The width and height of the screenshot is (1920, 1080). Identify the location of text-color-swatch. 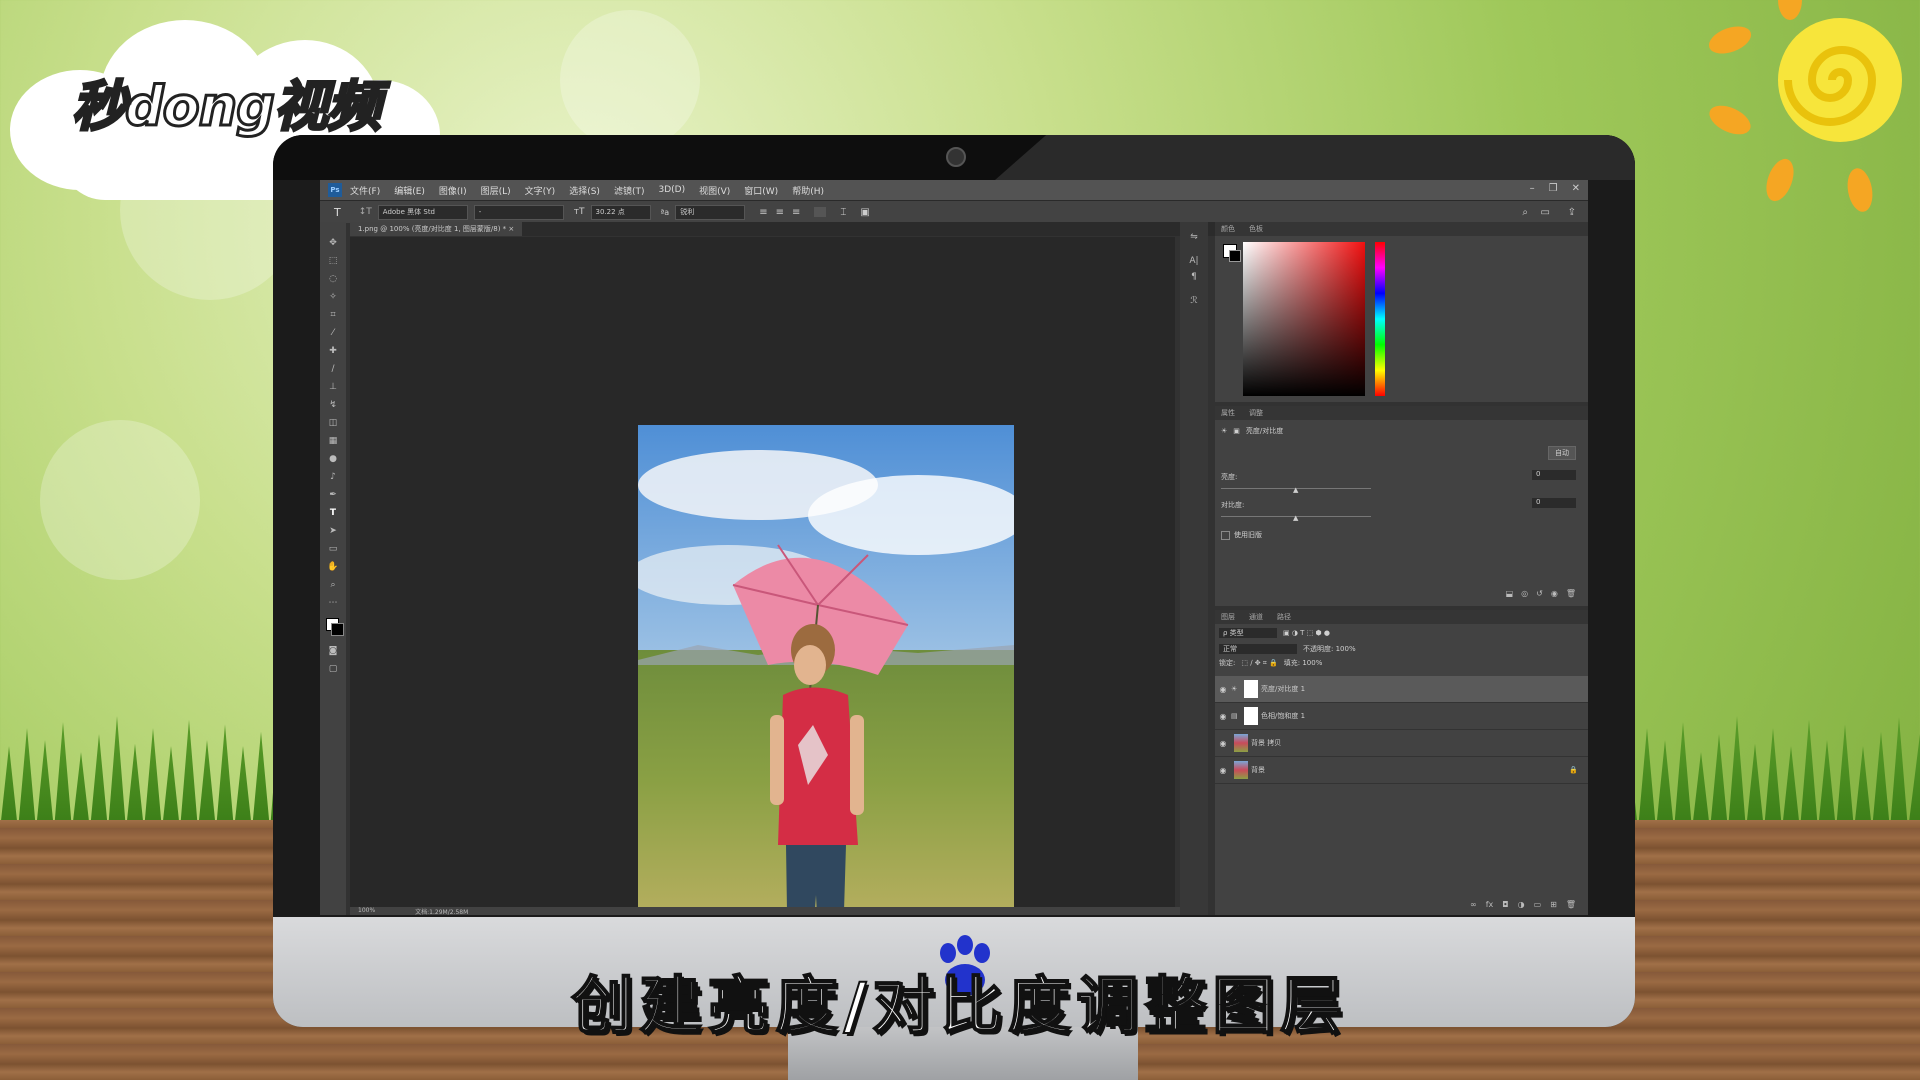
(820, 212).